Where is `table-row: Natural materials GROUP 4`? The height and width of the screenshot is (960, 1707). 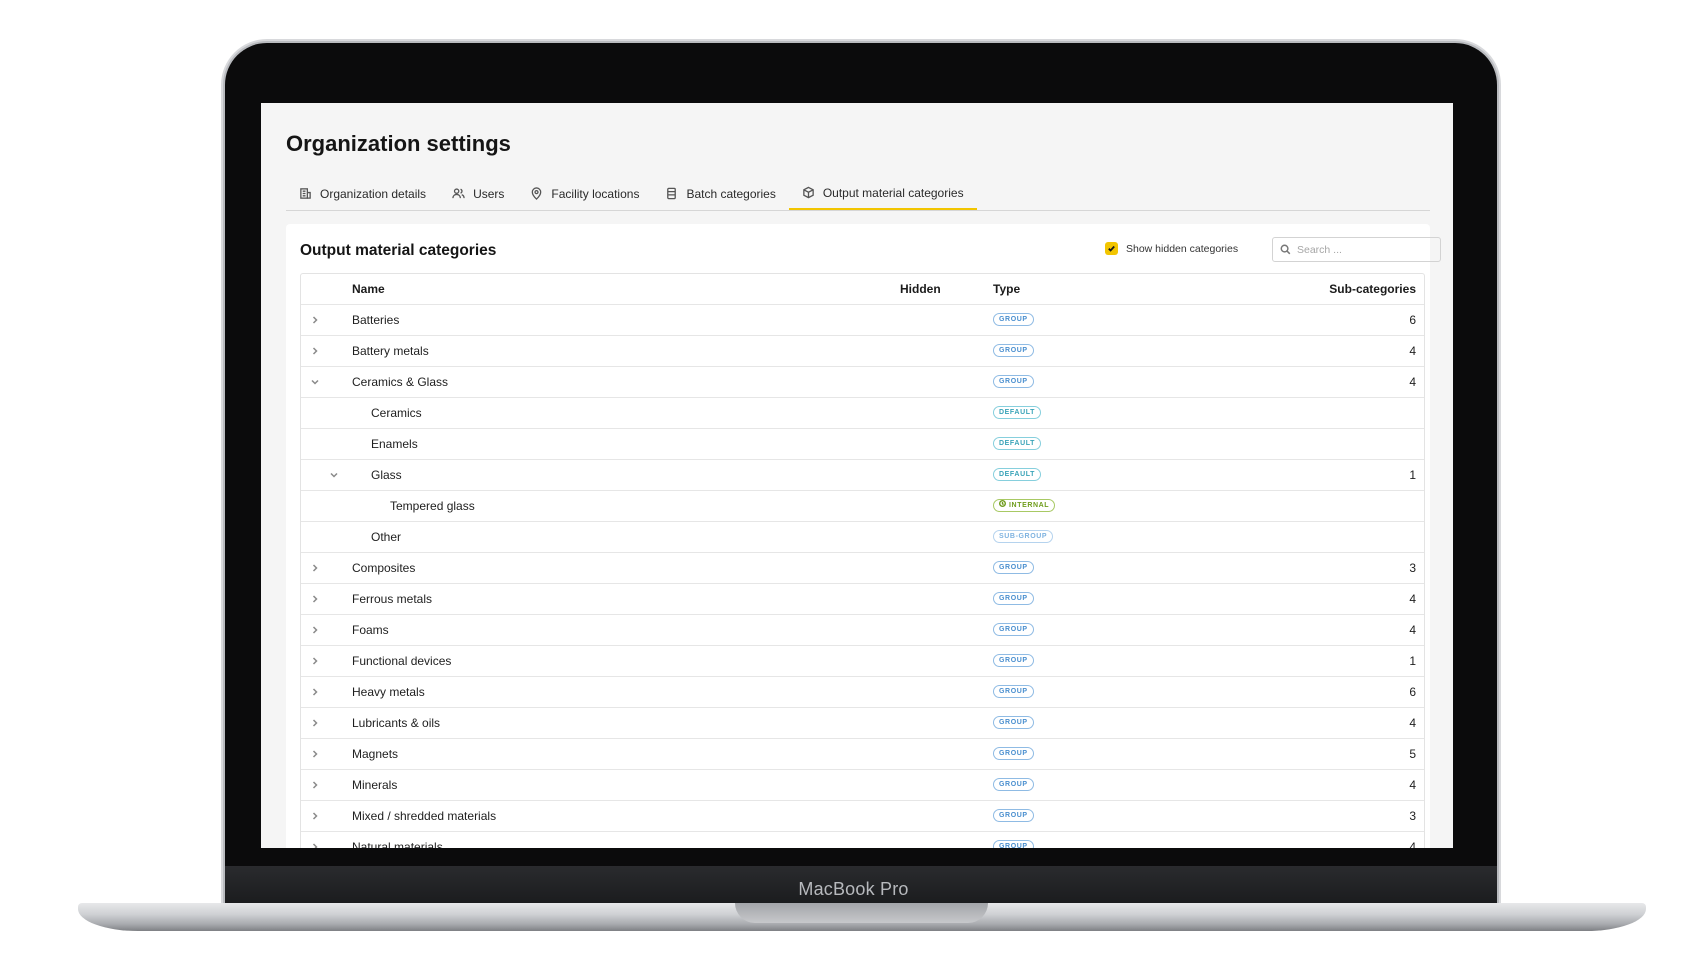 table-row: Natural materials GROUP 4 is located at coordinates (862, 840).